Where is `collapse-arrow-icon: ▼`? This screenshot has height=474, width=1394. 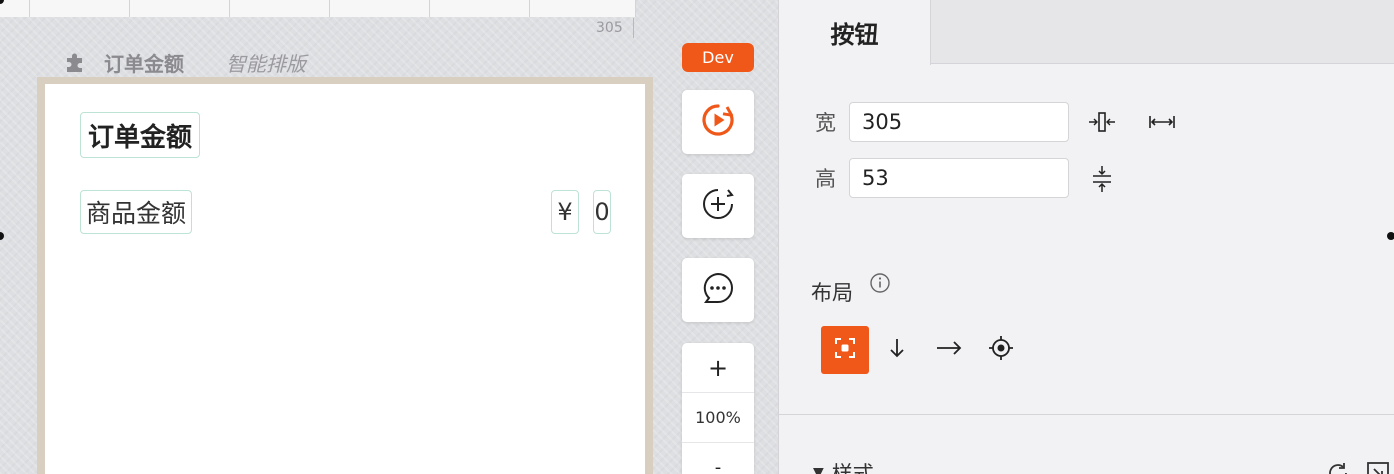
collapse-arrow-icon: ▼ is located at coordinates (818, 469).